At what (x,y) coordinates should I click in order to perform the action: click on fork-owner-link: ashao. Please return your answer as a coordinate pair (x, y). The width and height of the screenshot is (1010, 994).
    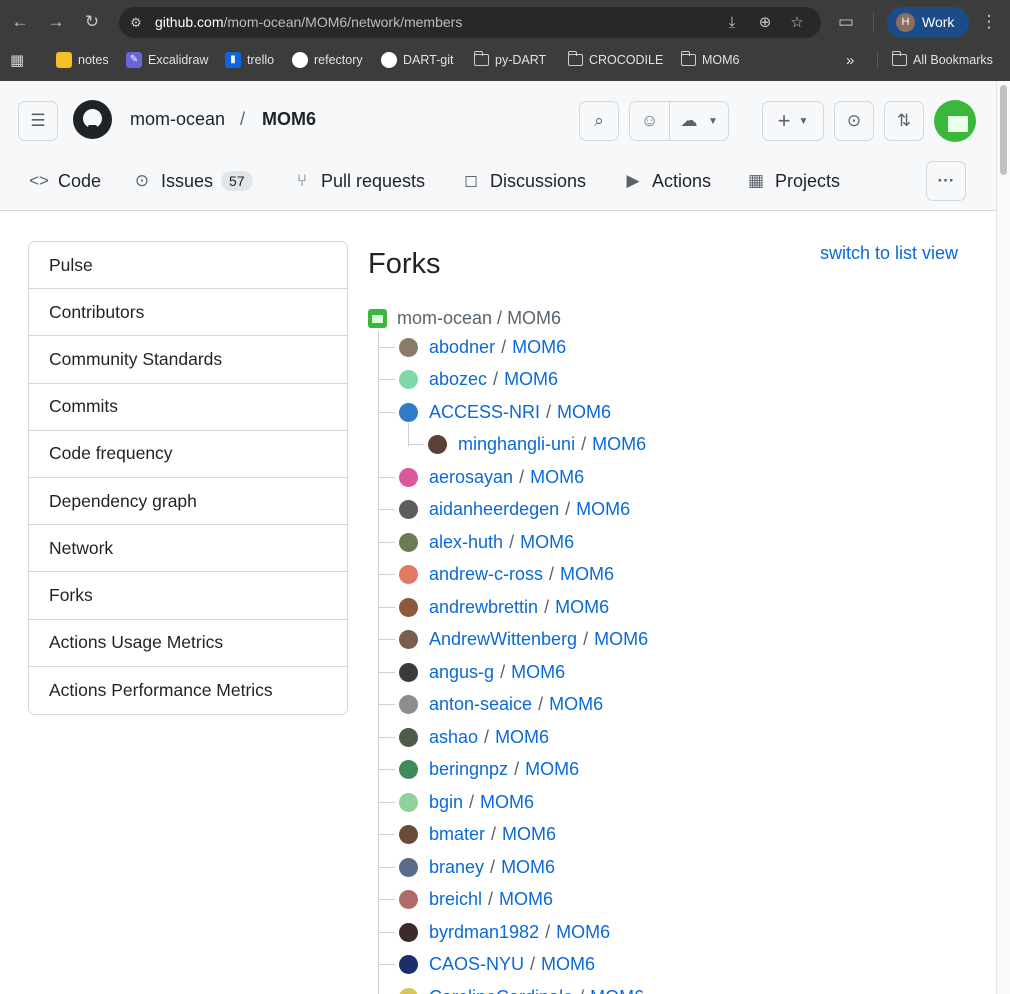
    Looking at the image, I should click on (453, 737).